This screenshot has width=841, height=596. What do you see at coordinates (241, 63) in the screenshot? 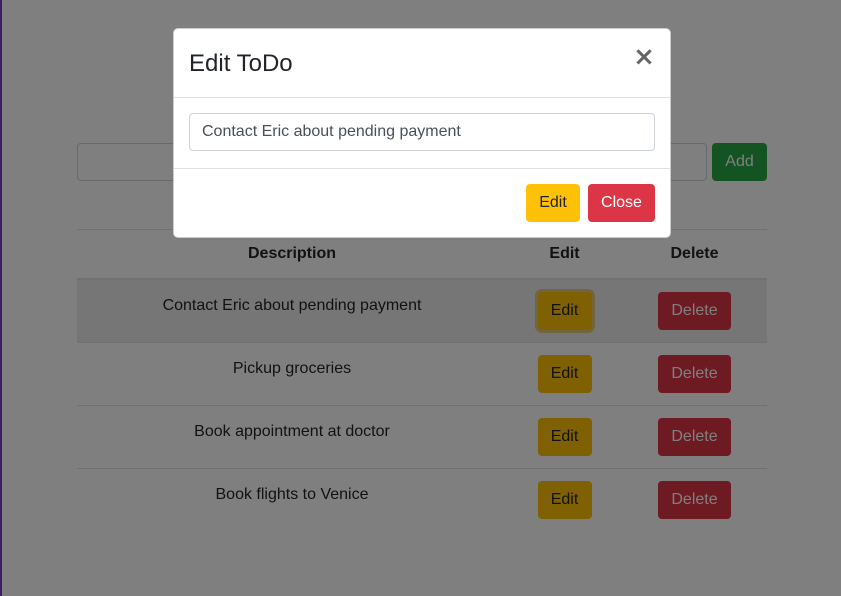
I see `modal-title: Edit ToDo` at bounding box center [241, 63].